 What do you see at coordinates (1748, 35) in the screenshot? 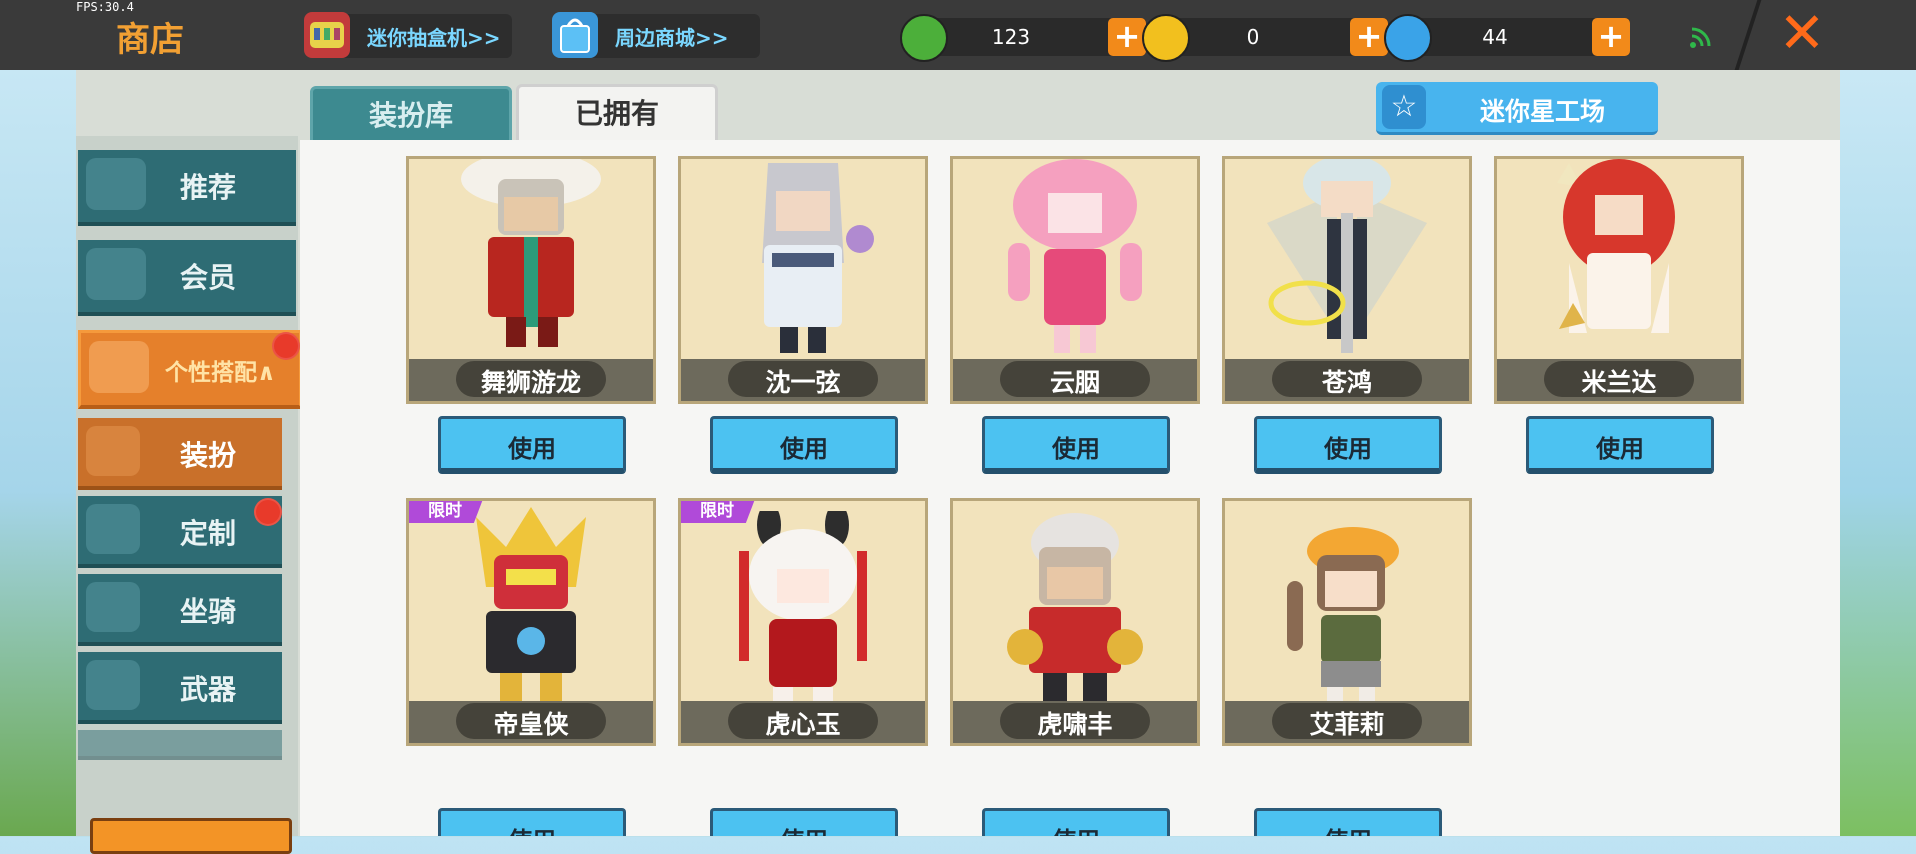
I see `topbar-divider` at bounding box center [1748, 35].